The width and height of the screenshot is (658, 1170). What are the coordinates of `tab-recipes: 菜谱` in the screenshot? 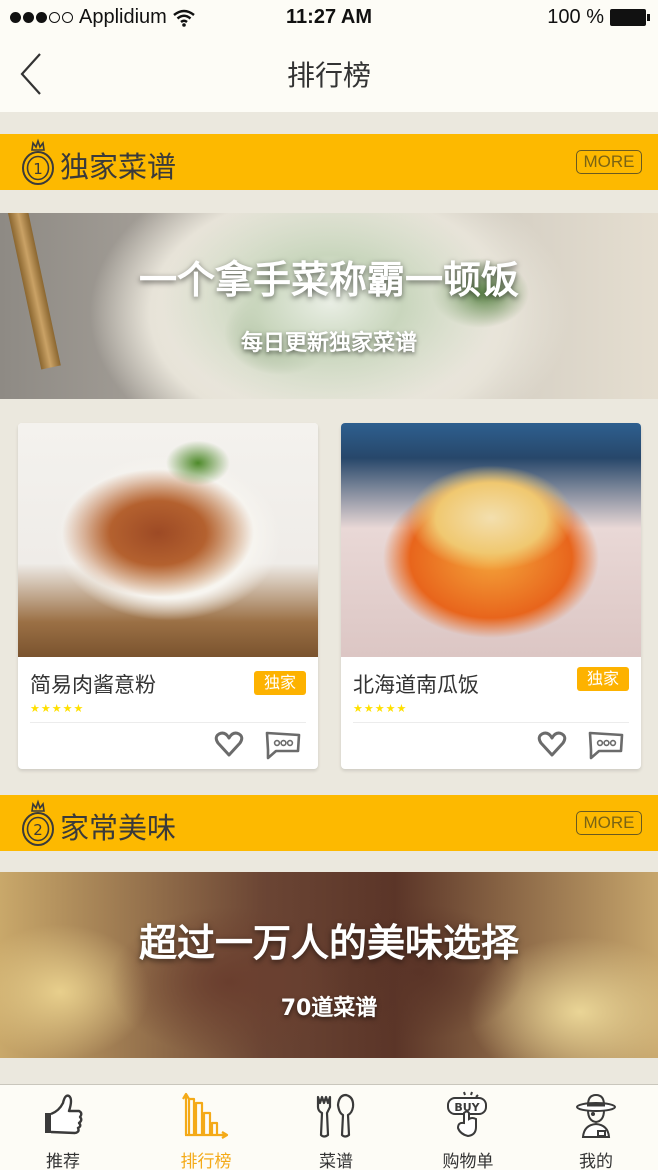 It's located at (336, 1127).